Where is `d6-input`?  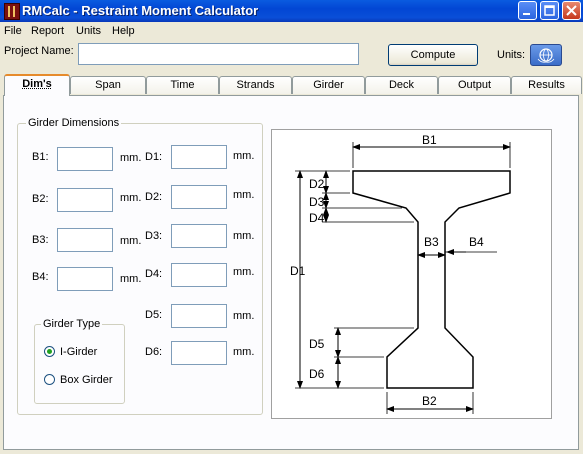
d6-input is located at coordinates (199, 353).